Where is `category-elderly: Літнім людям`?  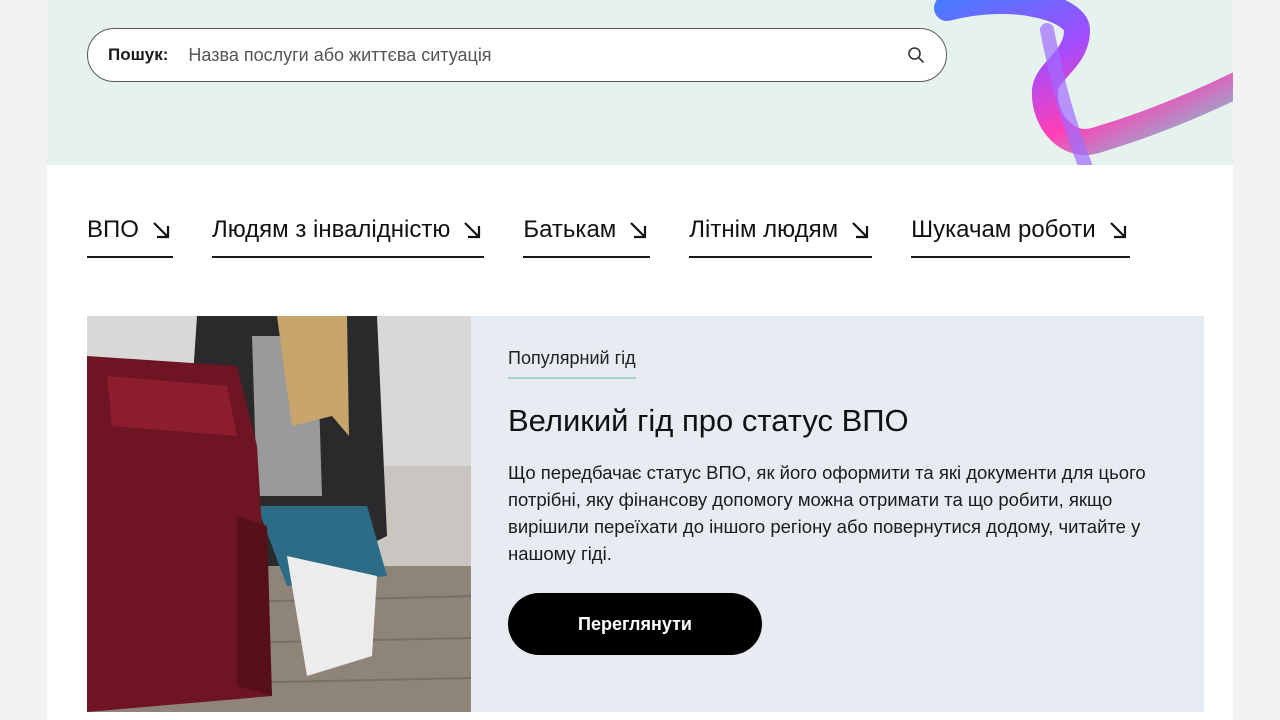
category-elderly: Літнім людям is located at coordinates (781, 237).